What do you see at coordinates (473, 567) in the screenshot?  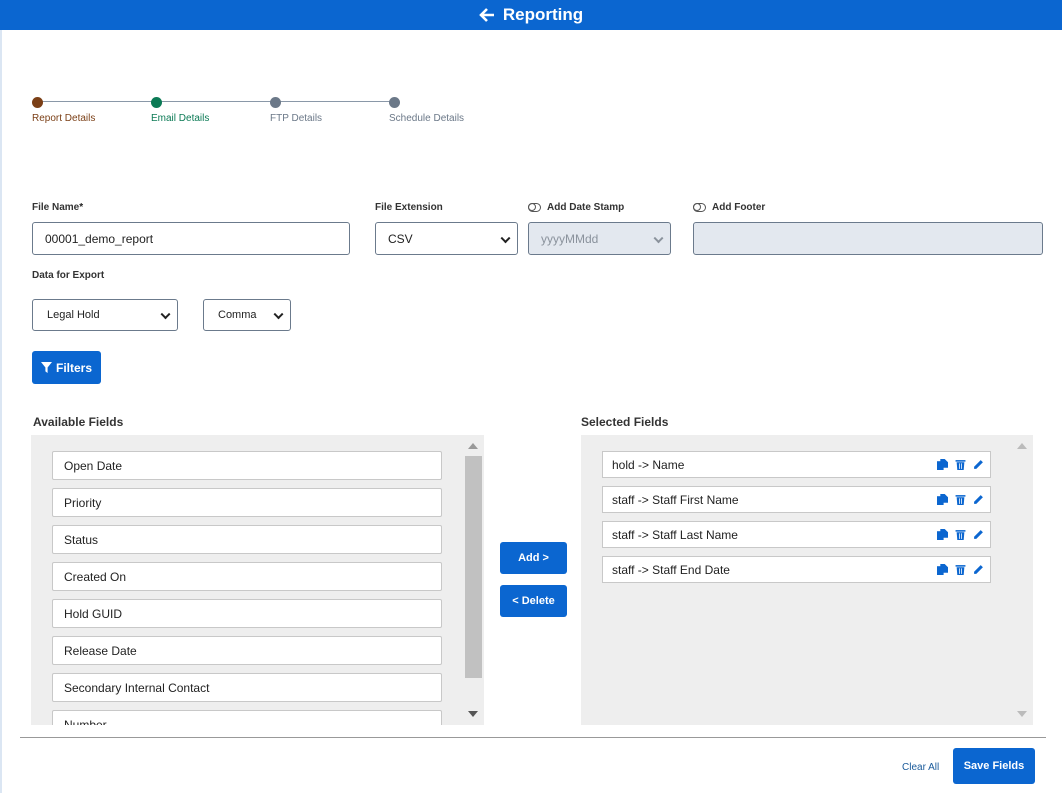 I see `scrollbar-thumb` at bounding box center [473, 567].